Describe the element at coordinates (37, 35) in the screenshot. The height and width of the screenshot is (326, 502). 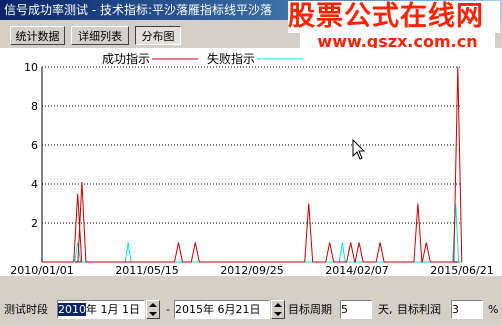
I see `tab-stats: 统计数据` at that location.